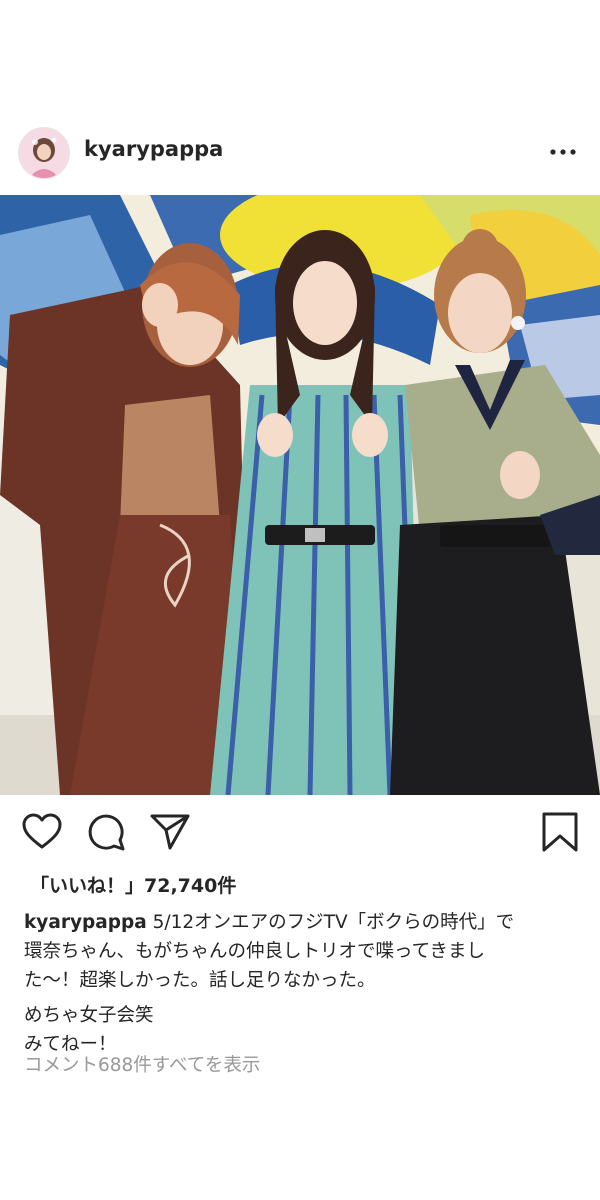 The width and height of the screenshot is (600, 1200). What do you see at coordinates (333, 922) in the screenshot?
I see `caption-text-1: 5/12オンエアのフジTV「ボクらの時代」で` at bounding box center [333, 922].